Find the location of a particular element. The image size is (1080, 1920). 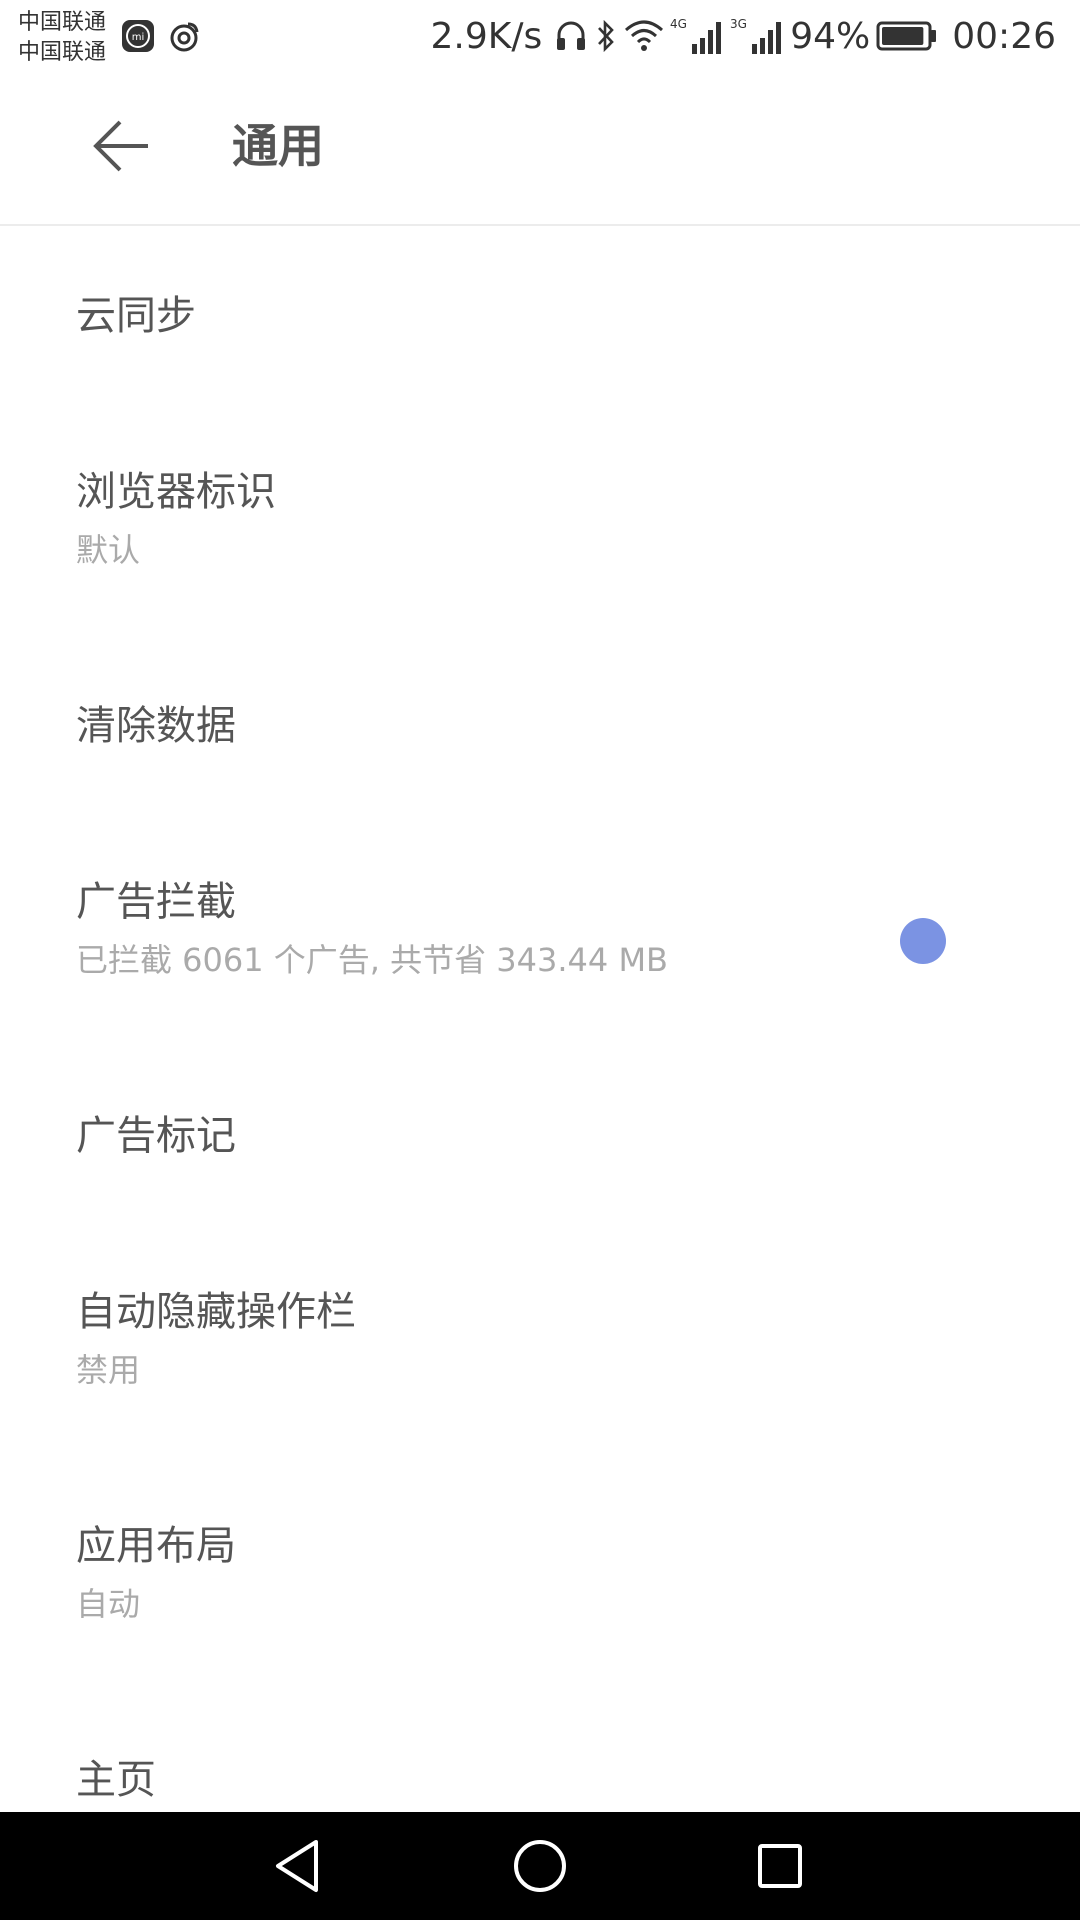

weibo-icon is located at coordinates (184, 37).